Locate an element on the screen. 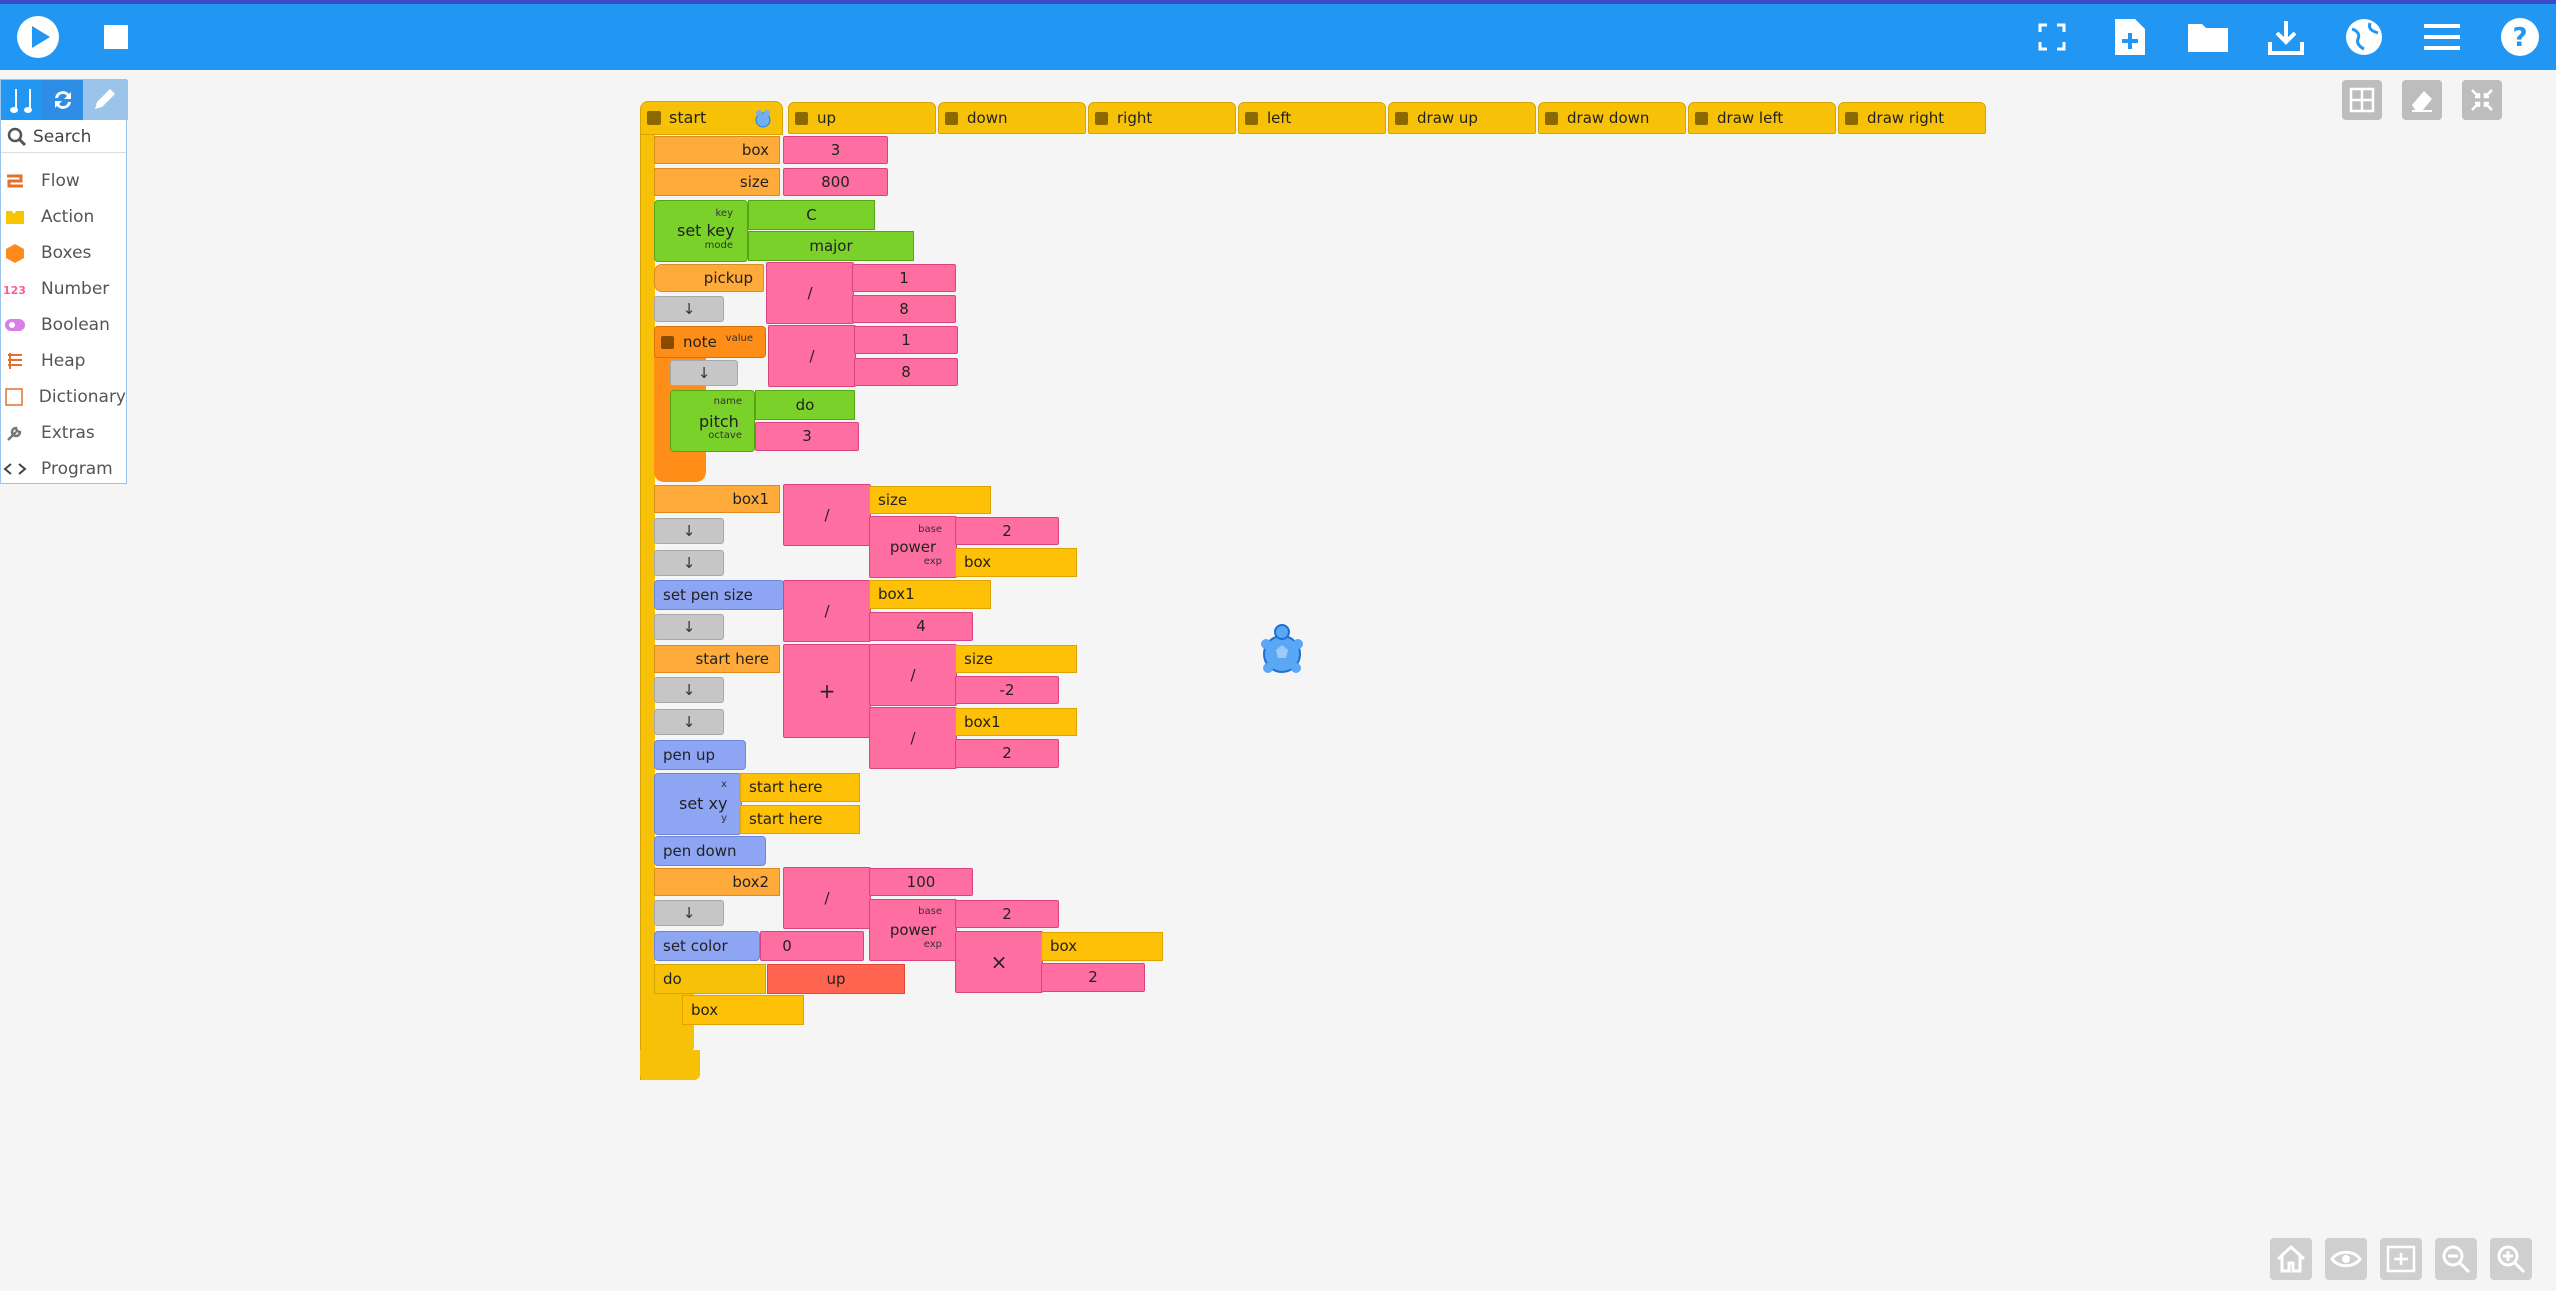  store-box-block: box is located at coordinates (717, 150).